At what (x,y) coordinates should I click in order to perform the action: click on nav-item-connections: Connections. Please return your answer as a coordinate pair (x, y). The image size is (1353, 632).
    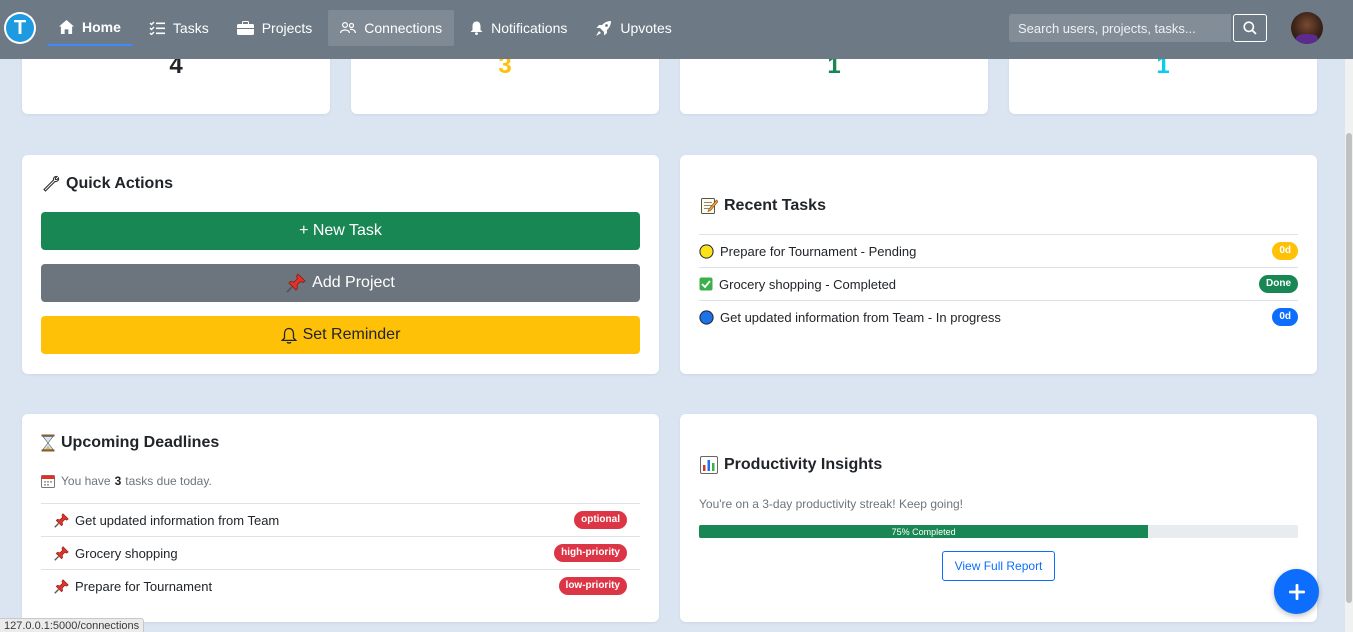
    Looking at the image, I should click on (391, 28).